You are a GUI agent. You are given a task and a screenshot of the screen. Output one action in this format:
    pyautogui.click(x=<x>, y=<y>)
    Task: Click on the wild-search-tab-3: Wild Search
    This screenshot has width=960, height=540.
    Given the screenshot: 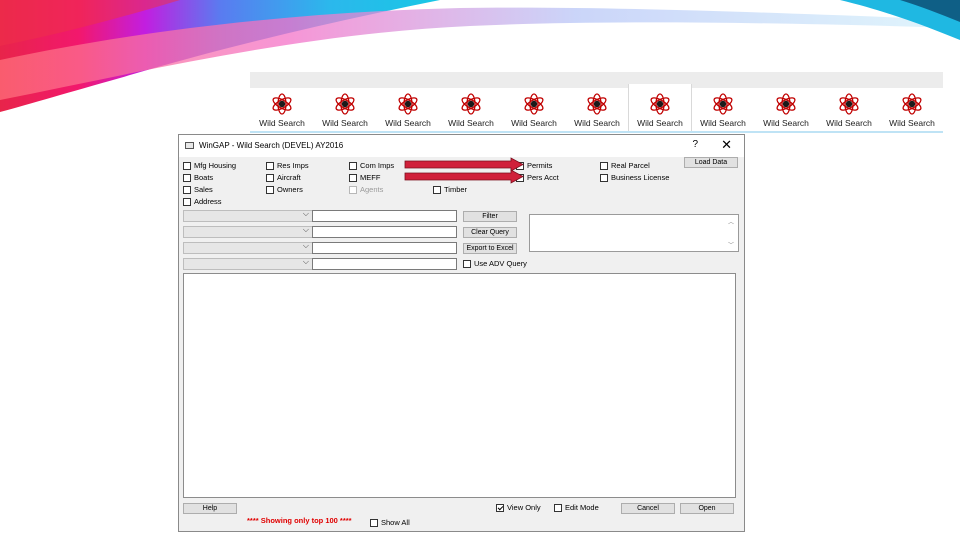 What is the action you would take?
    pyautogui.click(x=408, y=110)
    